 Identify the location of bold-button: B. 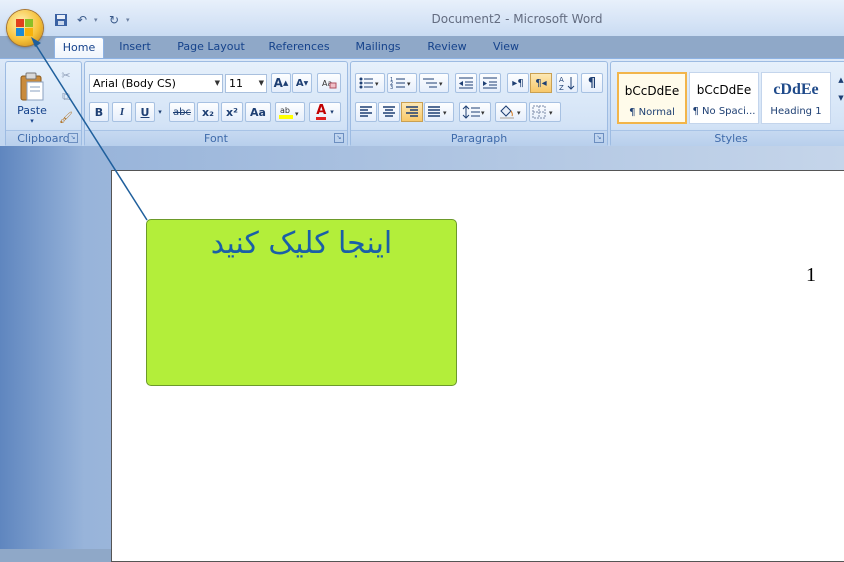
(99, 112).